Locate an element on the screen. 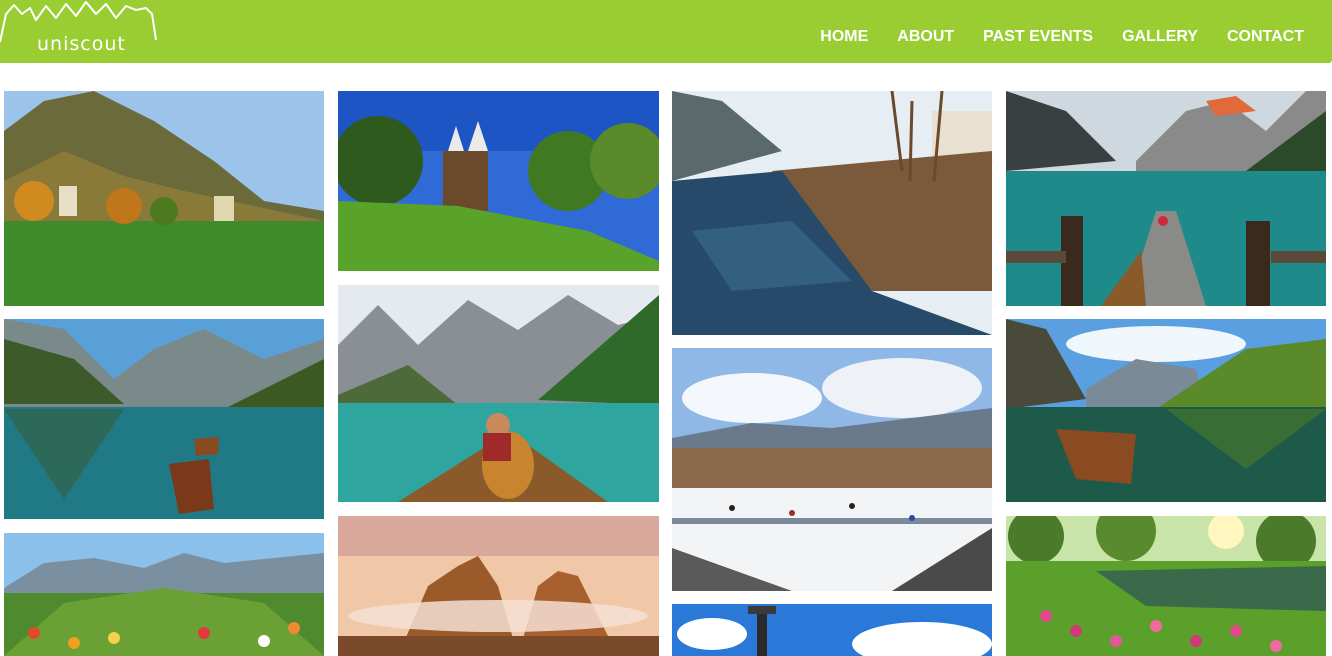 Image resolution: width=1332 pixels, height=656 pixels. river-town-image is located at coordinates (832, 213).